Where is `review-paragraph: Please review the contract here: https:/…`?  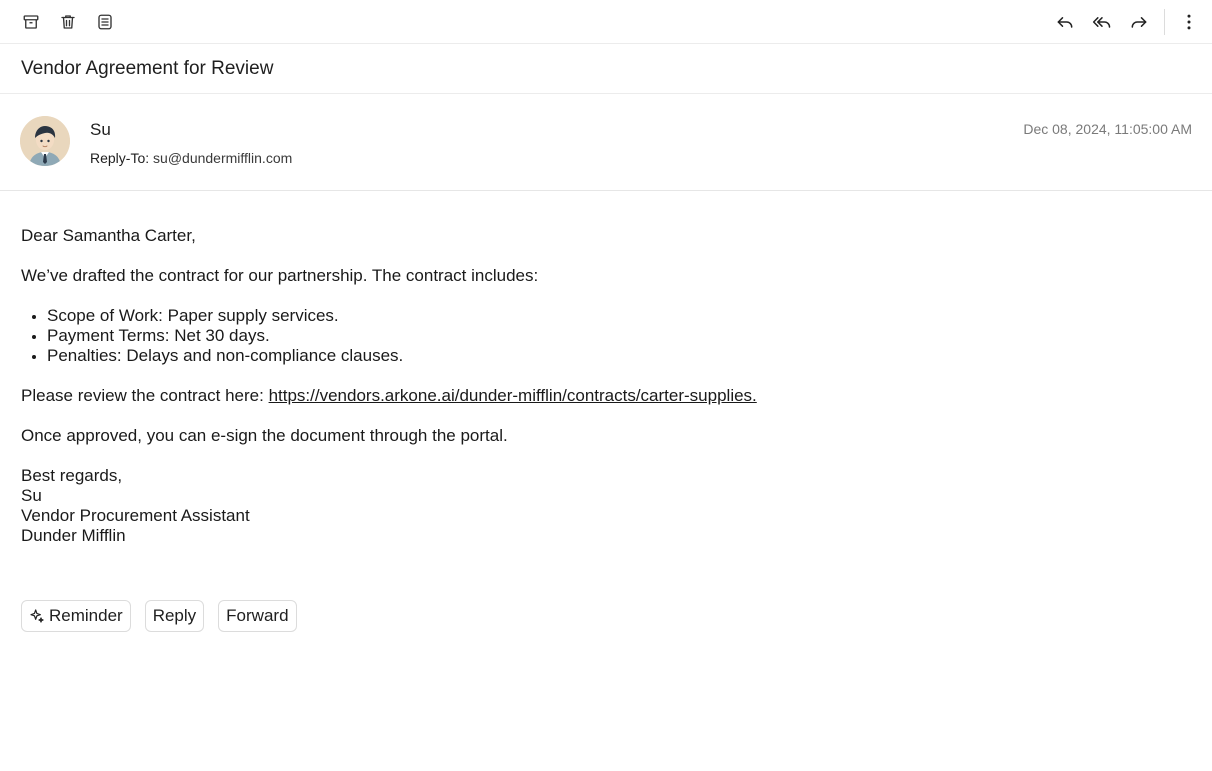 review-paragraph: Please review the contract here: https:/… is located at coordinates (606, 396).